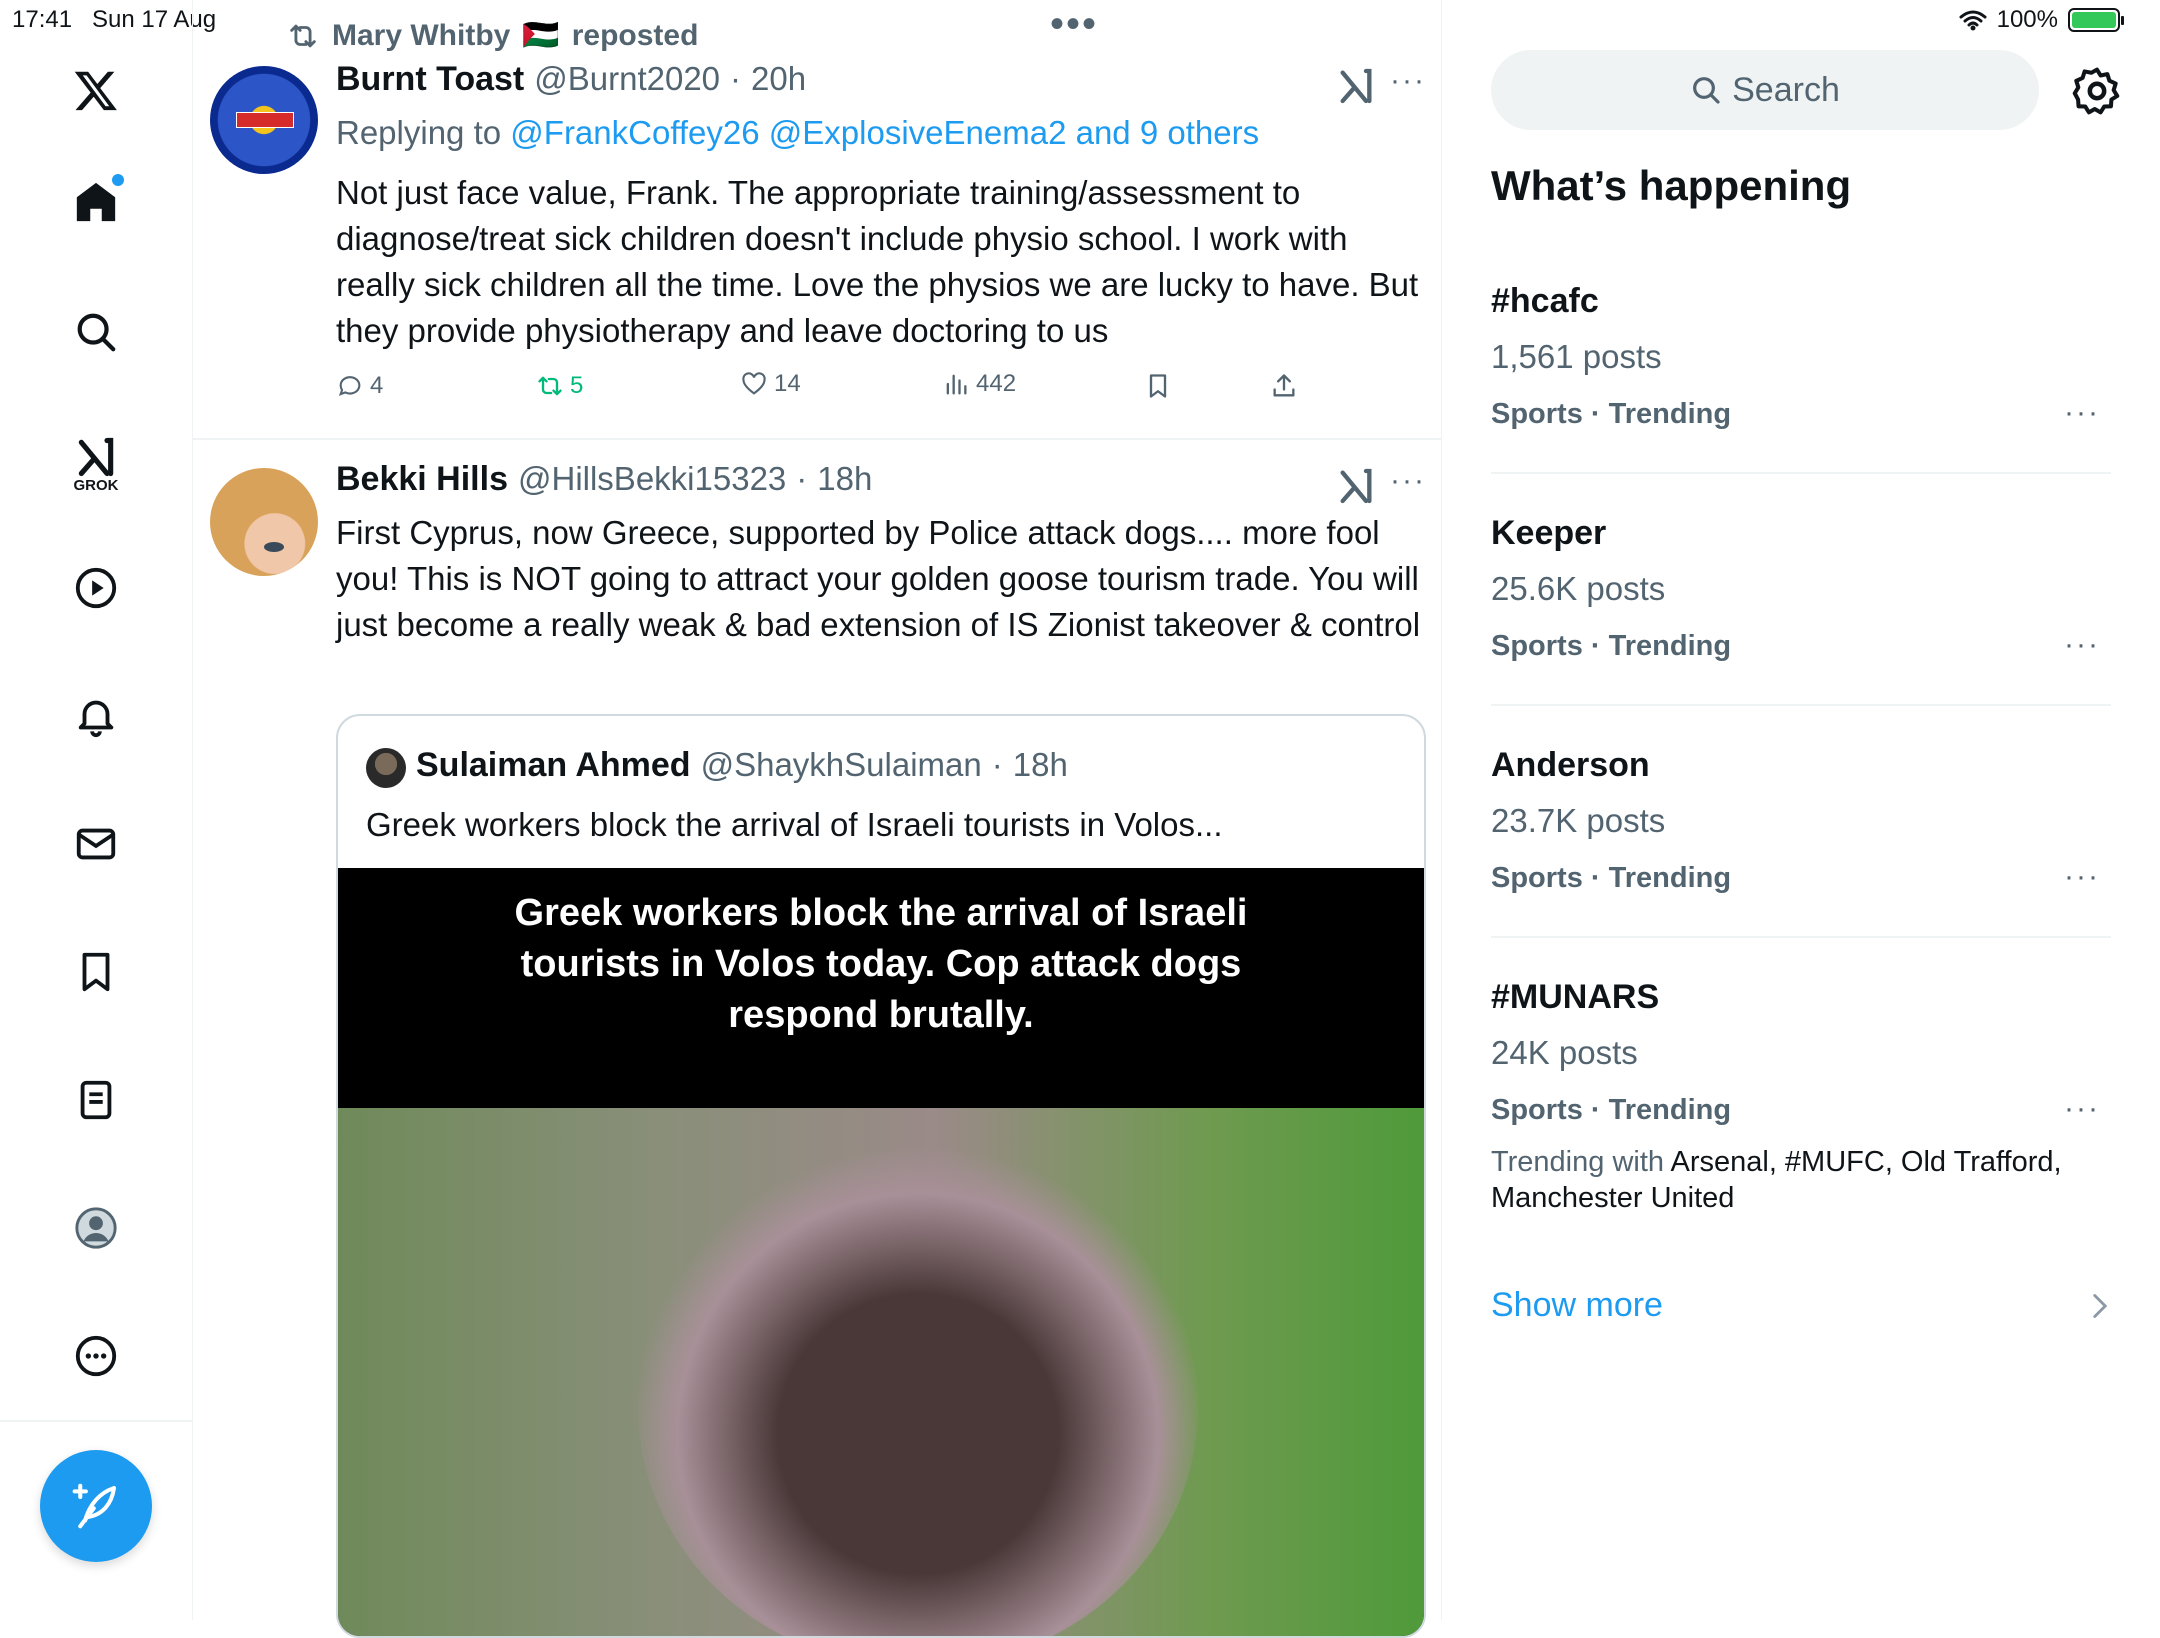  Describe the element at coordinates (2027, 19) in the screenshot. I see `battery-percent: 100%` at that location.